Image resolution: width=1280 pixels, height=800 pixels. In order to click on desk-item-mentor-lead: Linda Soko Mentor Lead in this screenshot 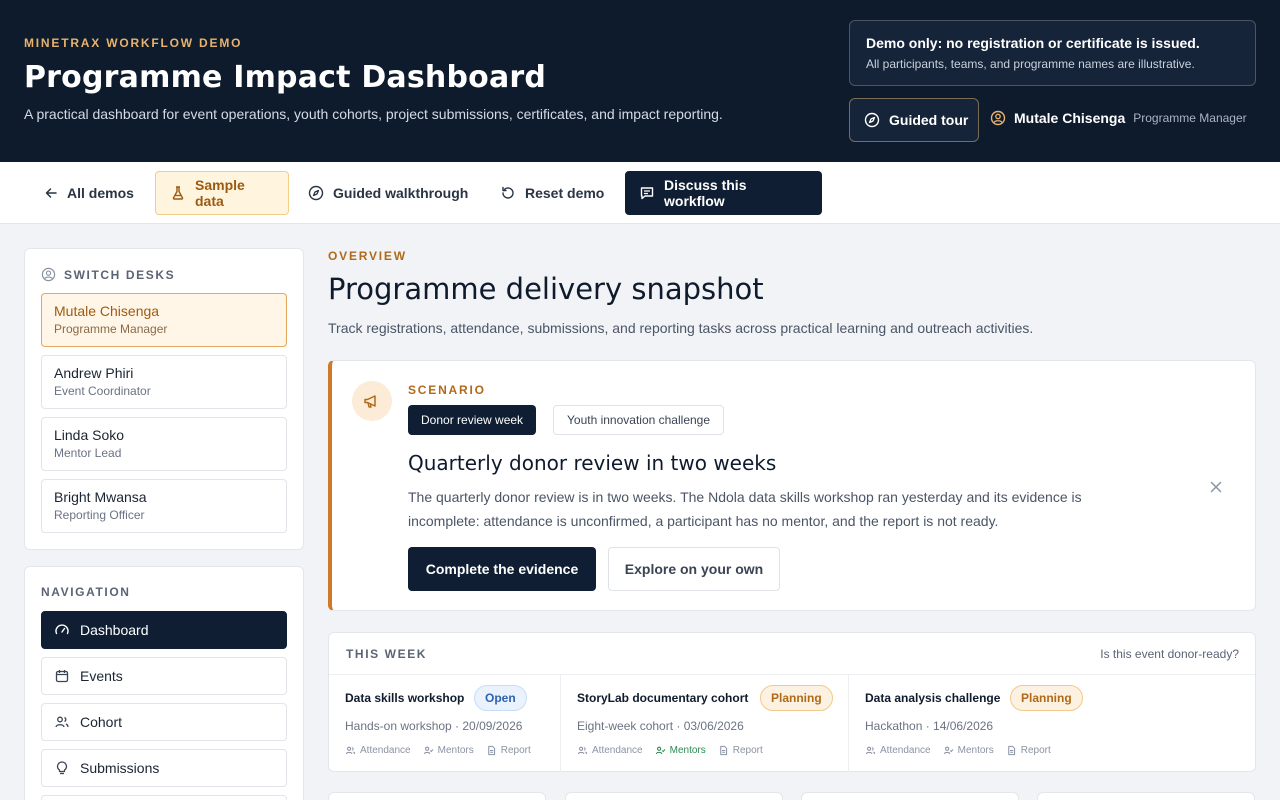, I will do `click(164, 444)`.